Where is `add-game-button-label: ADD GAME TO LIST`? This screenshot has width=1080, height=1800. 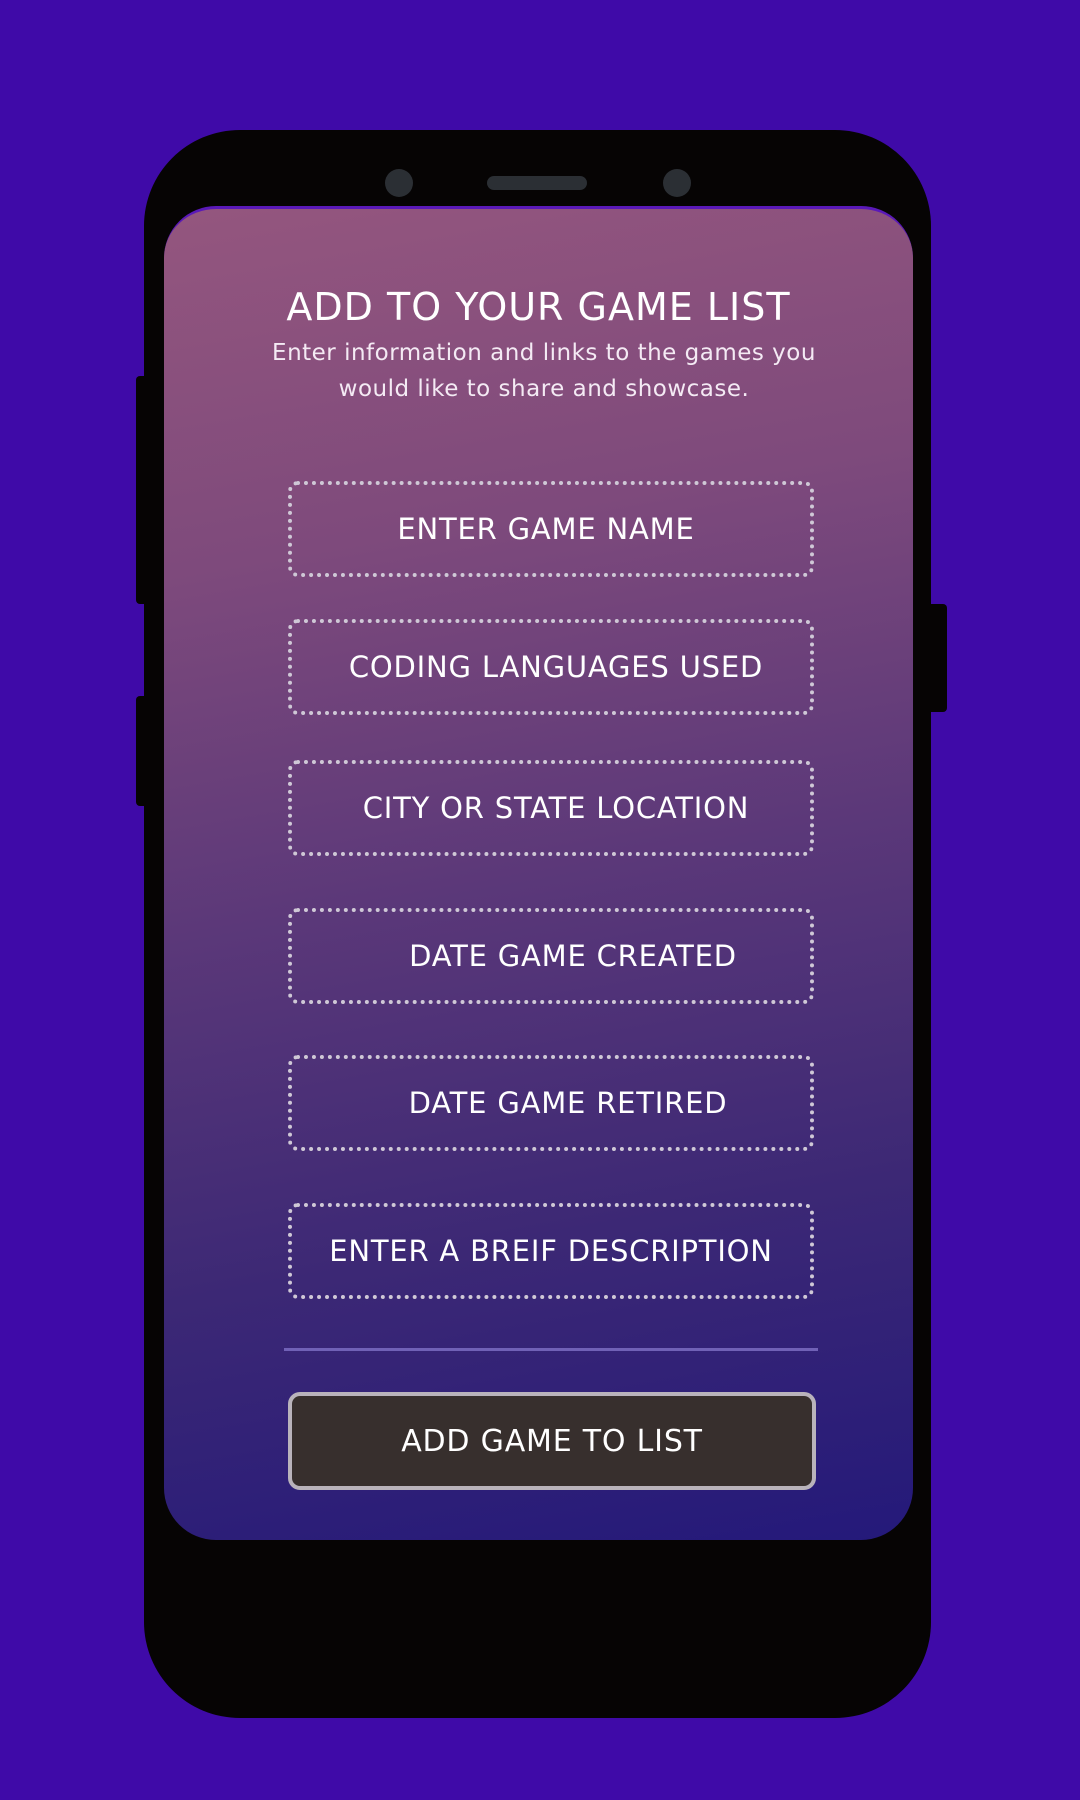
add-game-button-label: ADD GAME TO LIST is located at coordinates (552, 1441).